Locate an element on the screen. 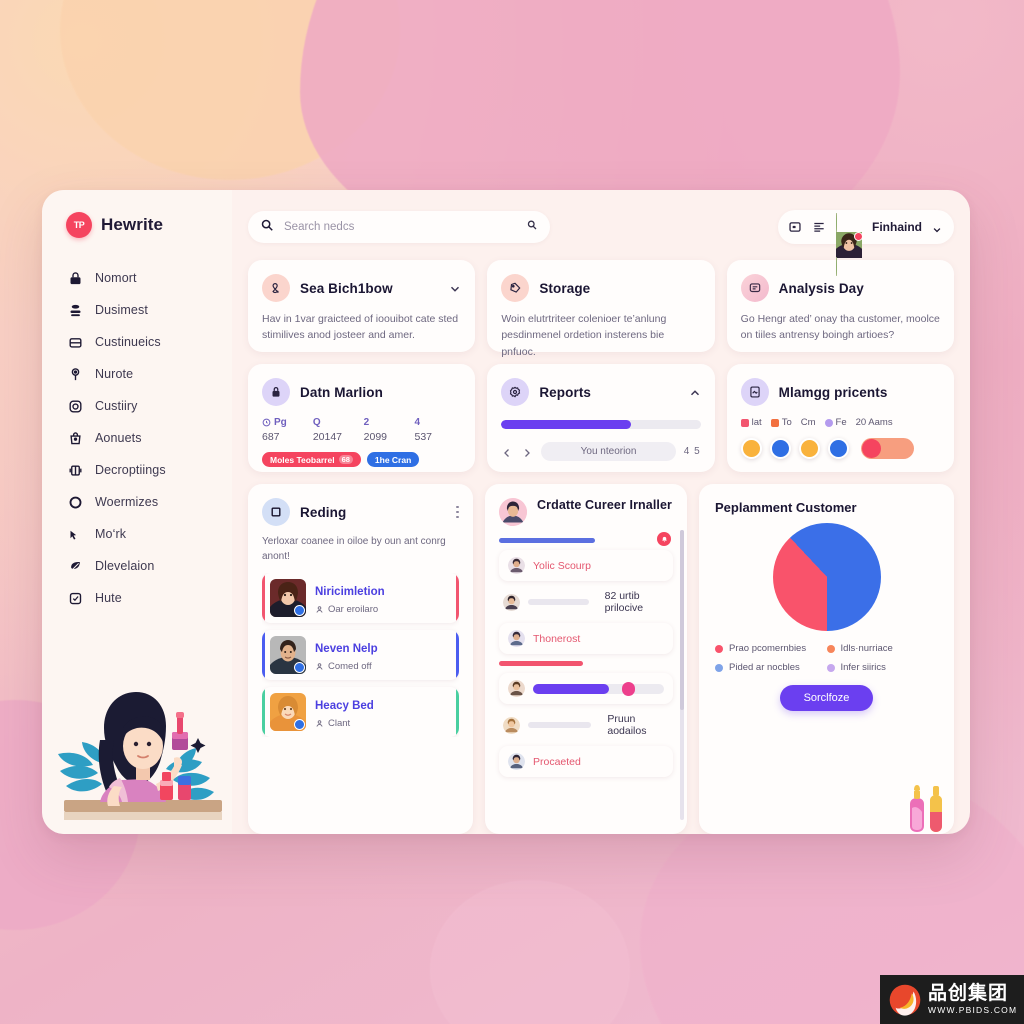 This screenshot has width=1024, height=1024. more-vertical-icon is located at coordinates (457, 512).